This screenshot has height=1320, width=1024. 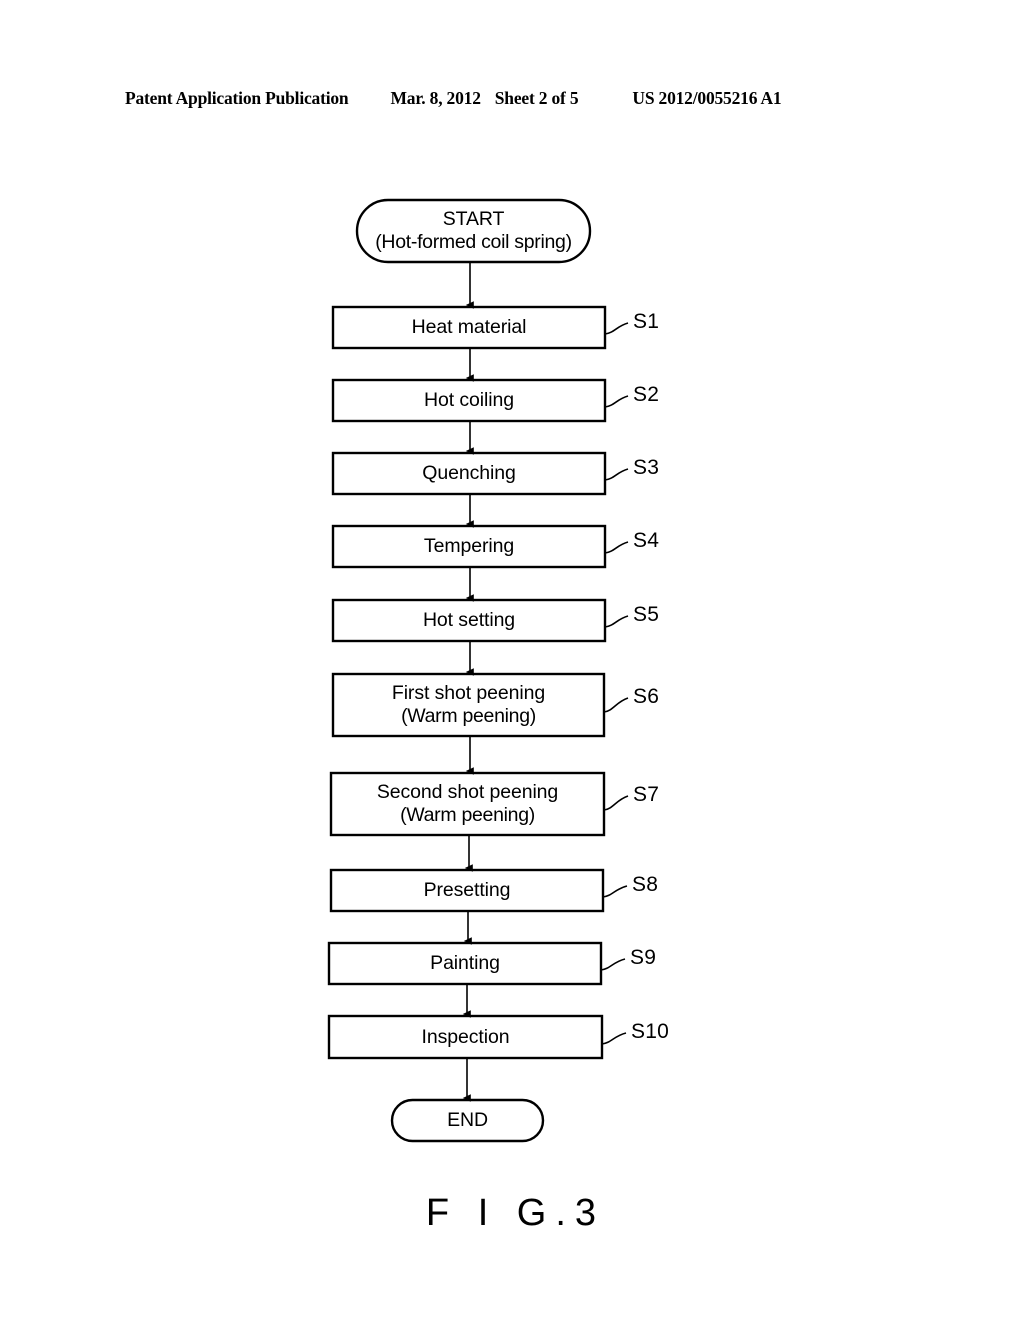 What do you see at coordinates (616, 547) in the screenshot?
I see `leader-line-s4` at bounding box center [616, 547].